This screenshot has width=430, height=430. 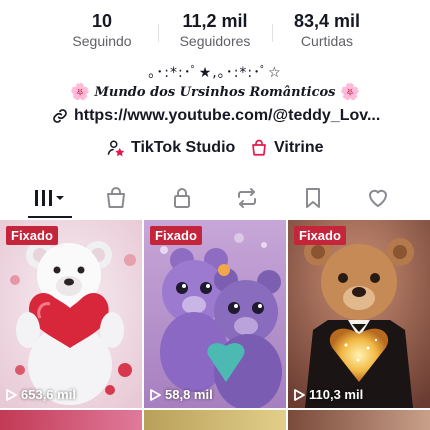 I want to click on bio-title-line: 🌸 Mundo dos Ursinhos Românticos 🌸, so click(x=215, y=91).